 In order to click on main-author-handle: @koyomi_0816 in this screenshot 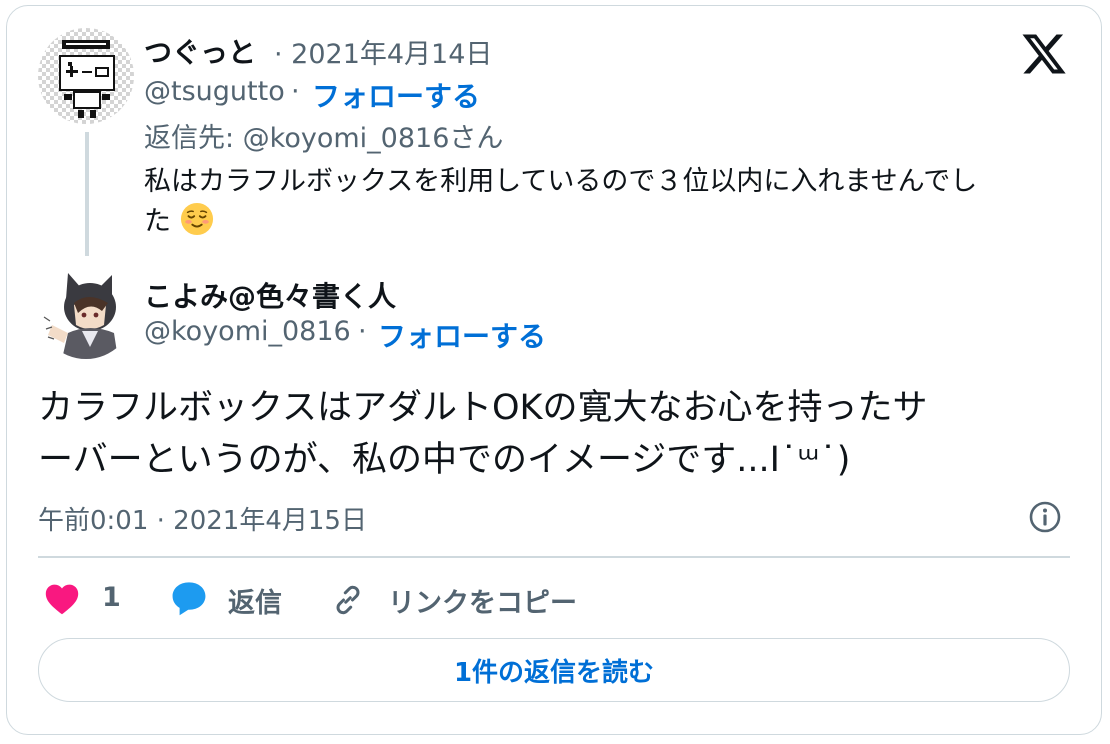, I will do `click(247, 331)`.